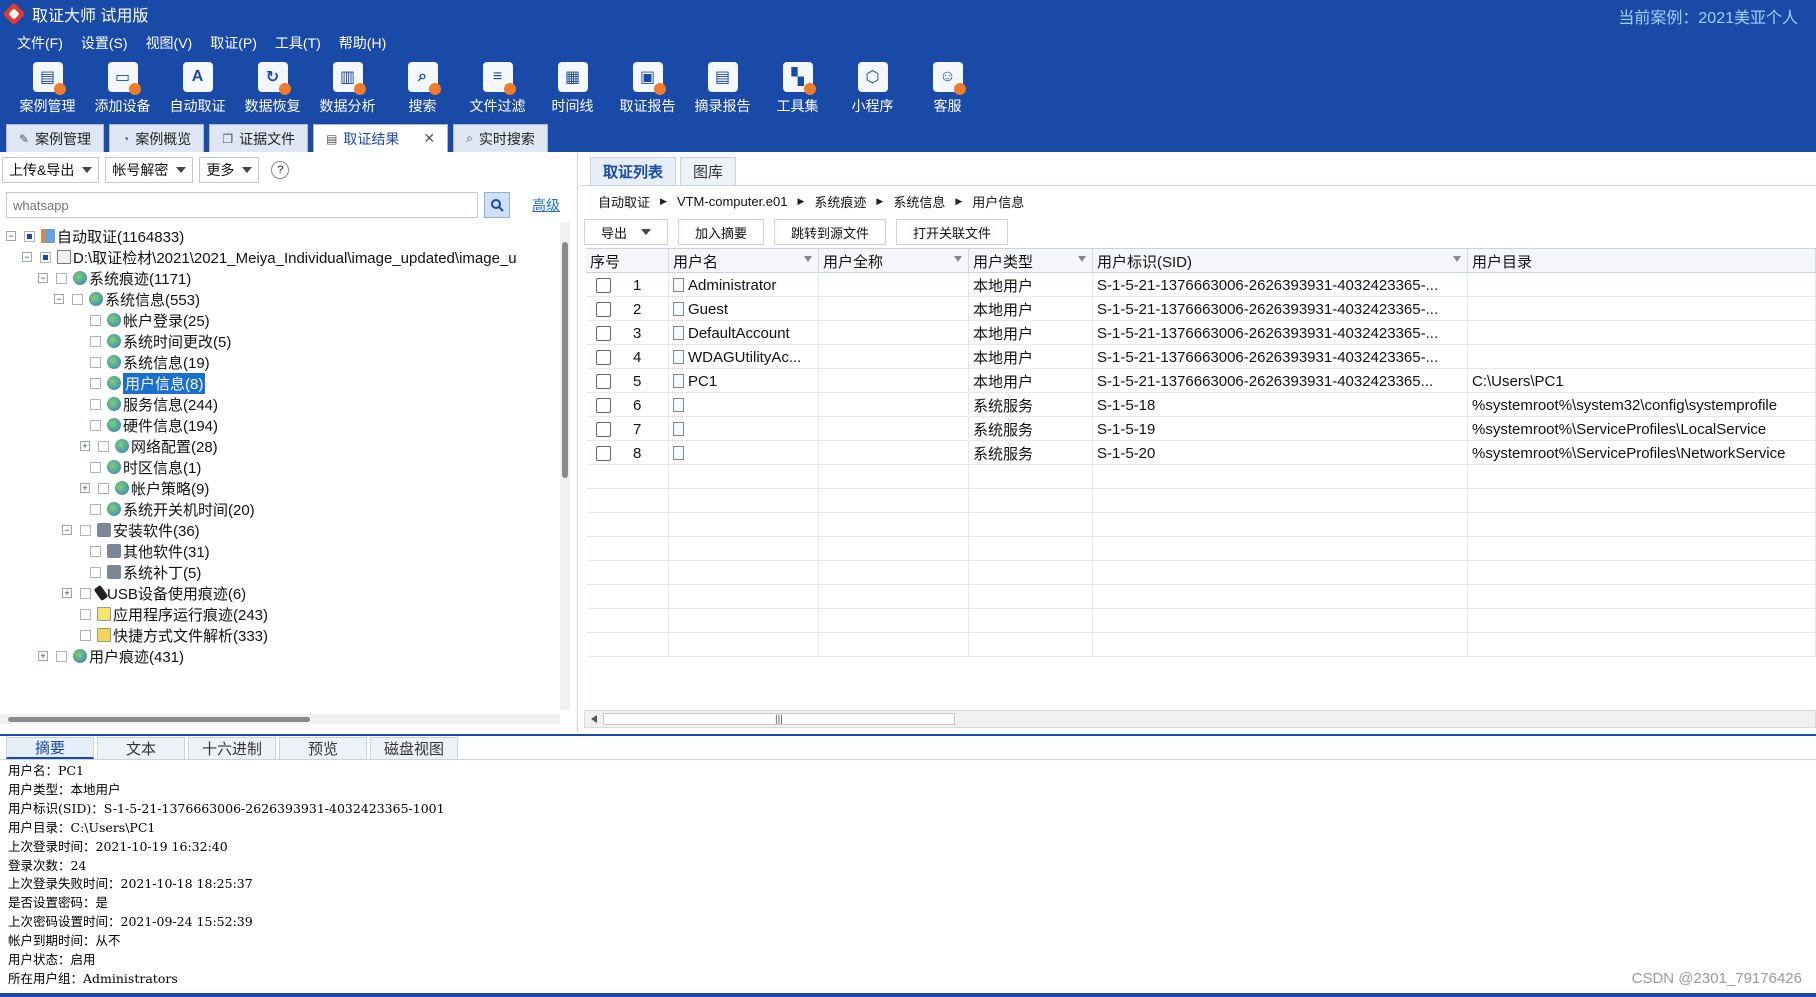  I want to click on column-header-no: 序号, so click(627, 261).